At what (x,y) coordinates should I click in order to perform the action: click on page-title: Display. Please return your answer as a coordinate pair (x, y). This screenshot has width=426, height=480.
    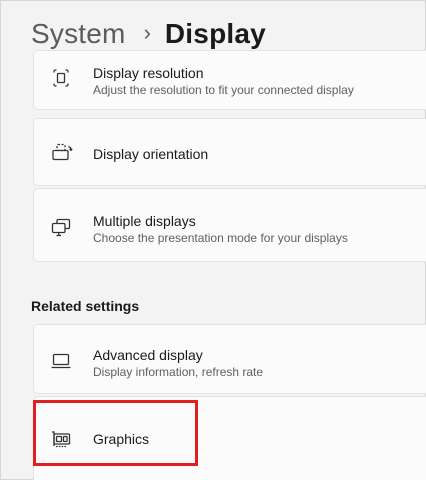
    Looking at the image, I should click on (215, 33).